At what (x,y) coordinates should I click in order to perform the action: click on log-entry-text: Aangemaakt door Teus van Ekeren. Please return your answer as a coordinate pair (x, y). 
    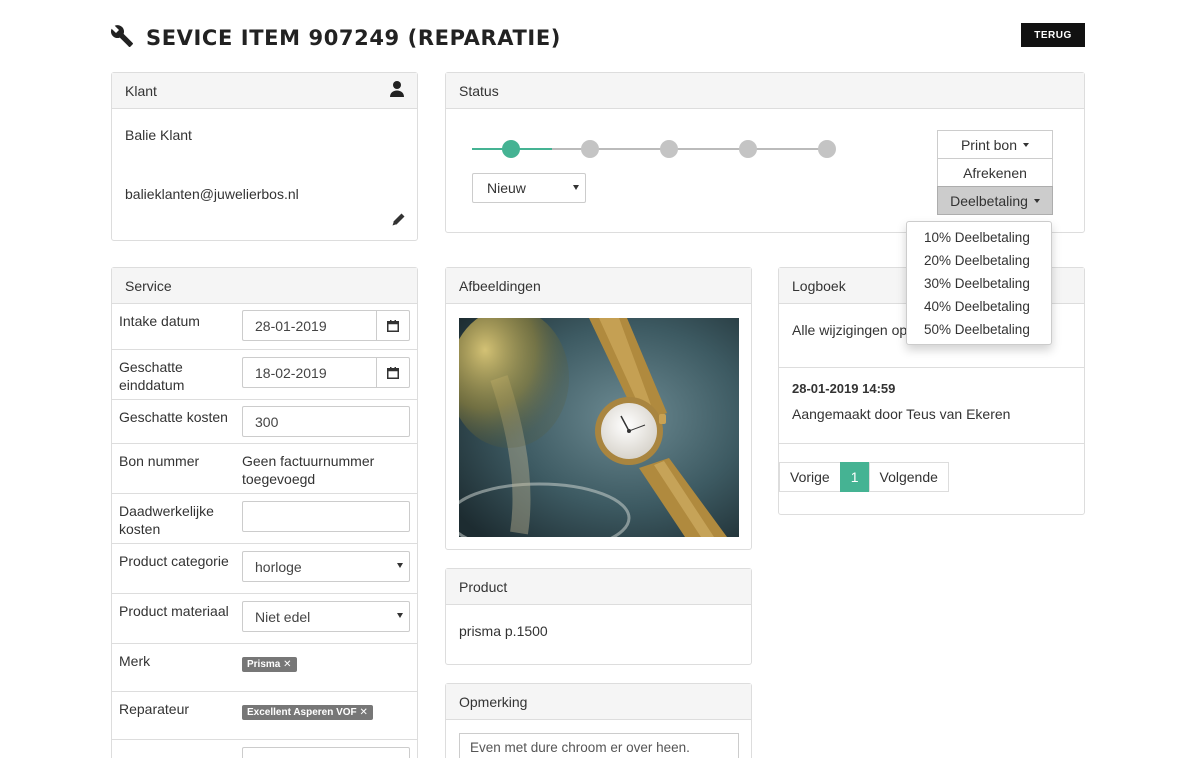
    Looking at the image, I should click on (901, 414).